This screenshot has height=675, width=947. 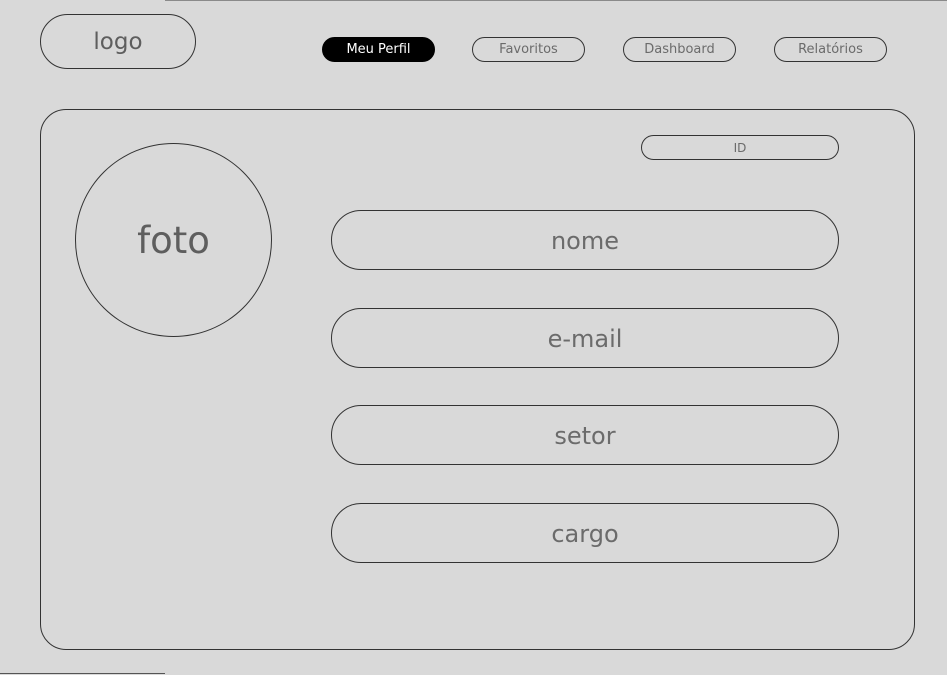 I want to click on role-field: cargo, so click(x=585, y=533).